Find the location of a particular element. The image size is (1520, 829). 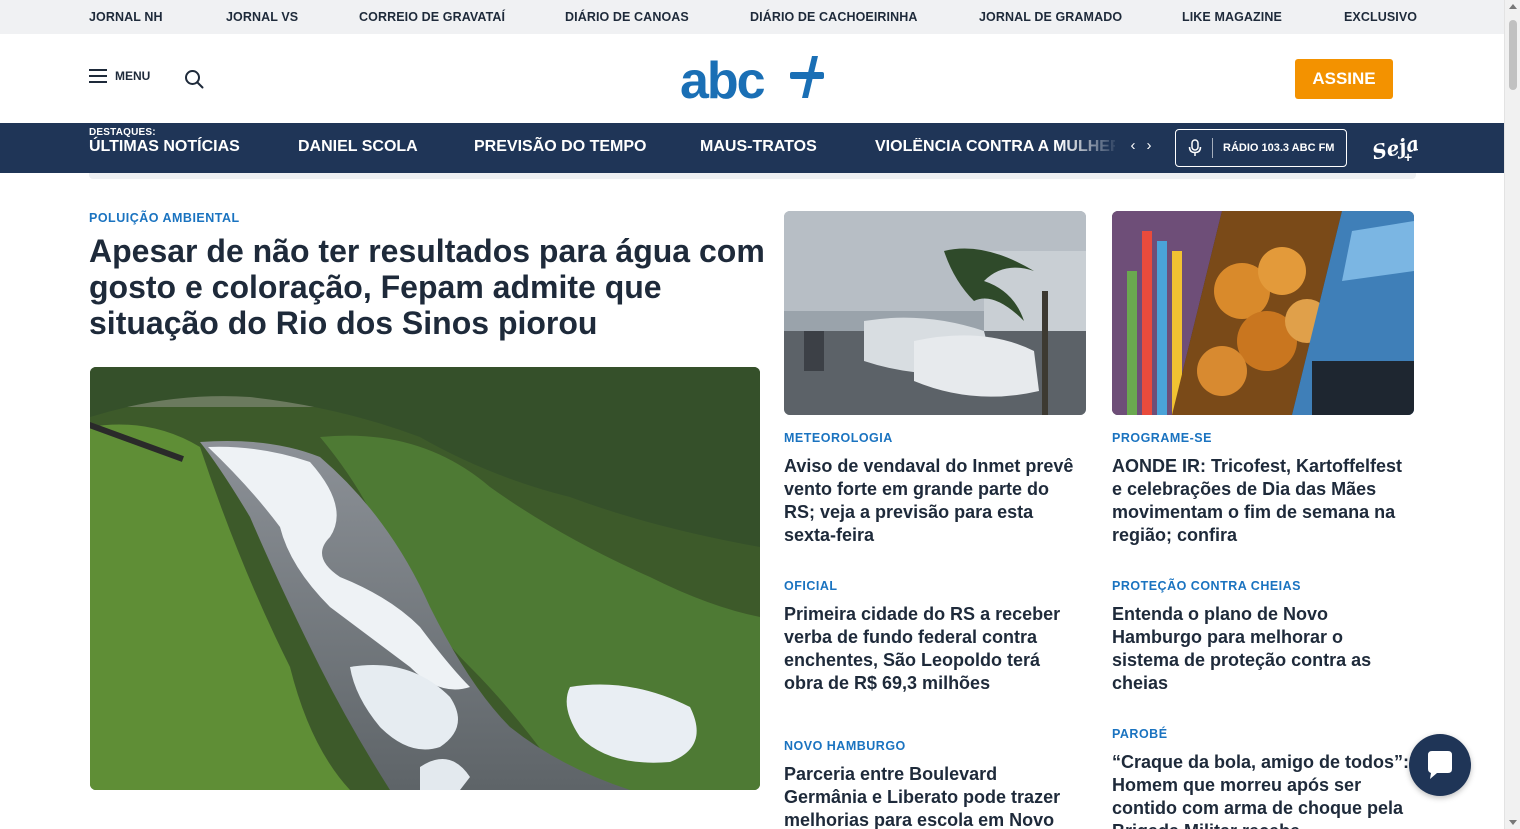

scroll-up-icon is located at coordinates (1513, 6).